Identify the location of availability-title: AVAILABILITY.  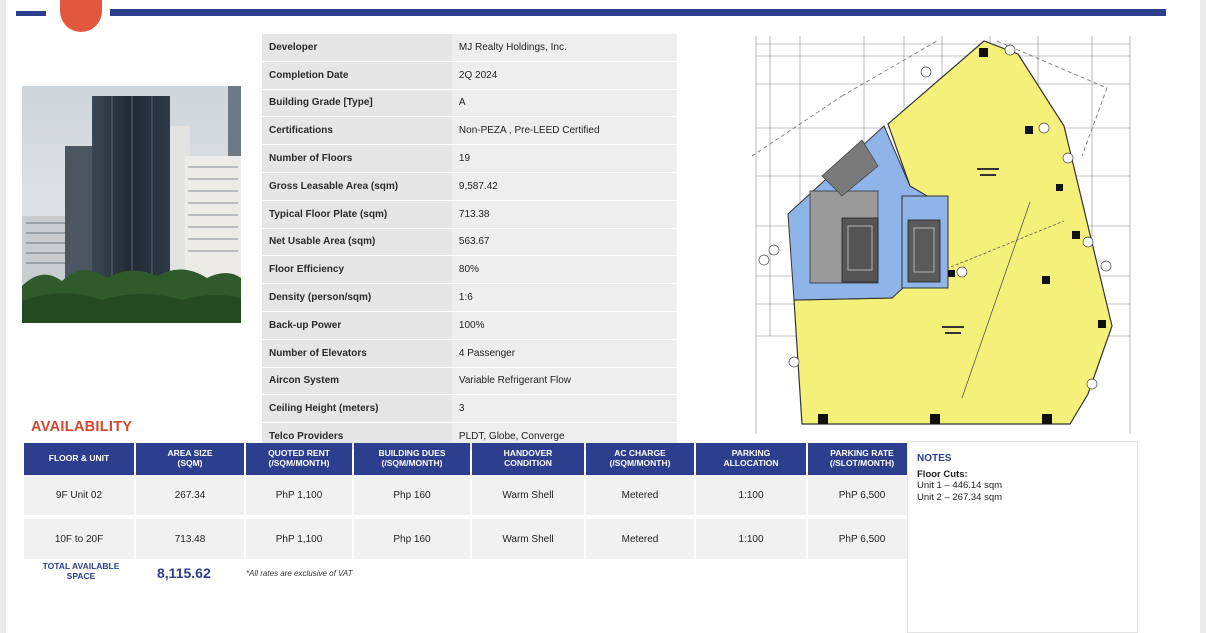
(82, 427).